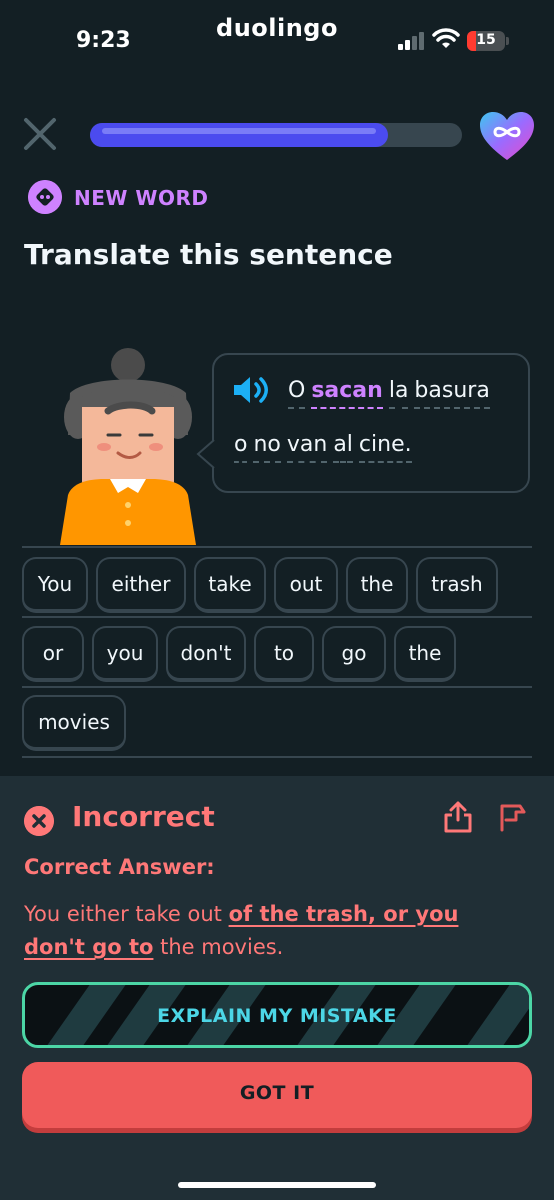 Image resolution: width=554 pixels, height=1200 pixels. Describe the element at coordinates (297, 393) in the screenshot. I see `sentence-word: O` at that location.